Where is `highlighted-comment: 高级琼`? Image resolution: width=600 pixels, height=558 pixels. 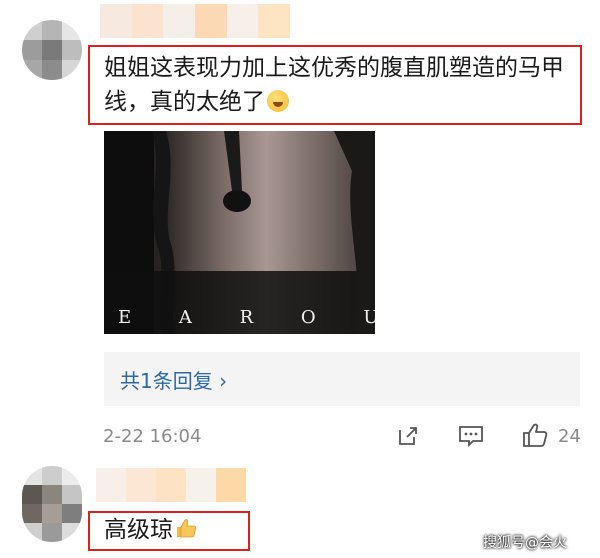
highlighted-comment: 高级琼 is located at coordinates (169, 531).